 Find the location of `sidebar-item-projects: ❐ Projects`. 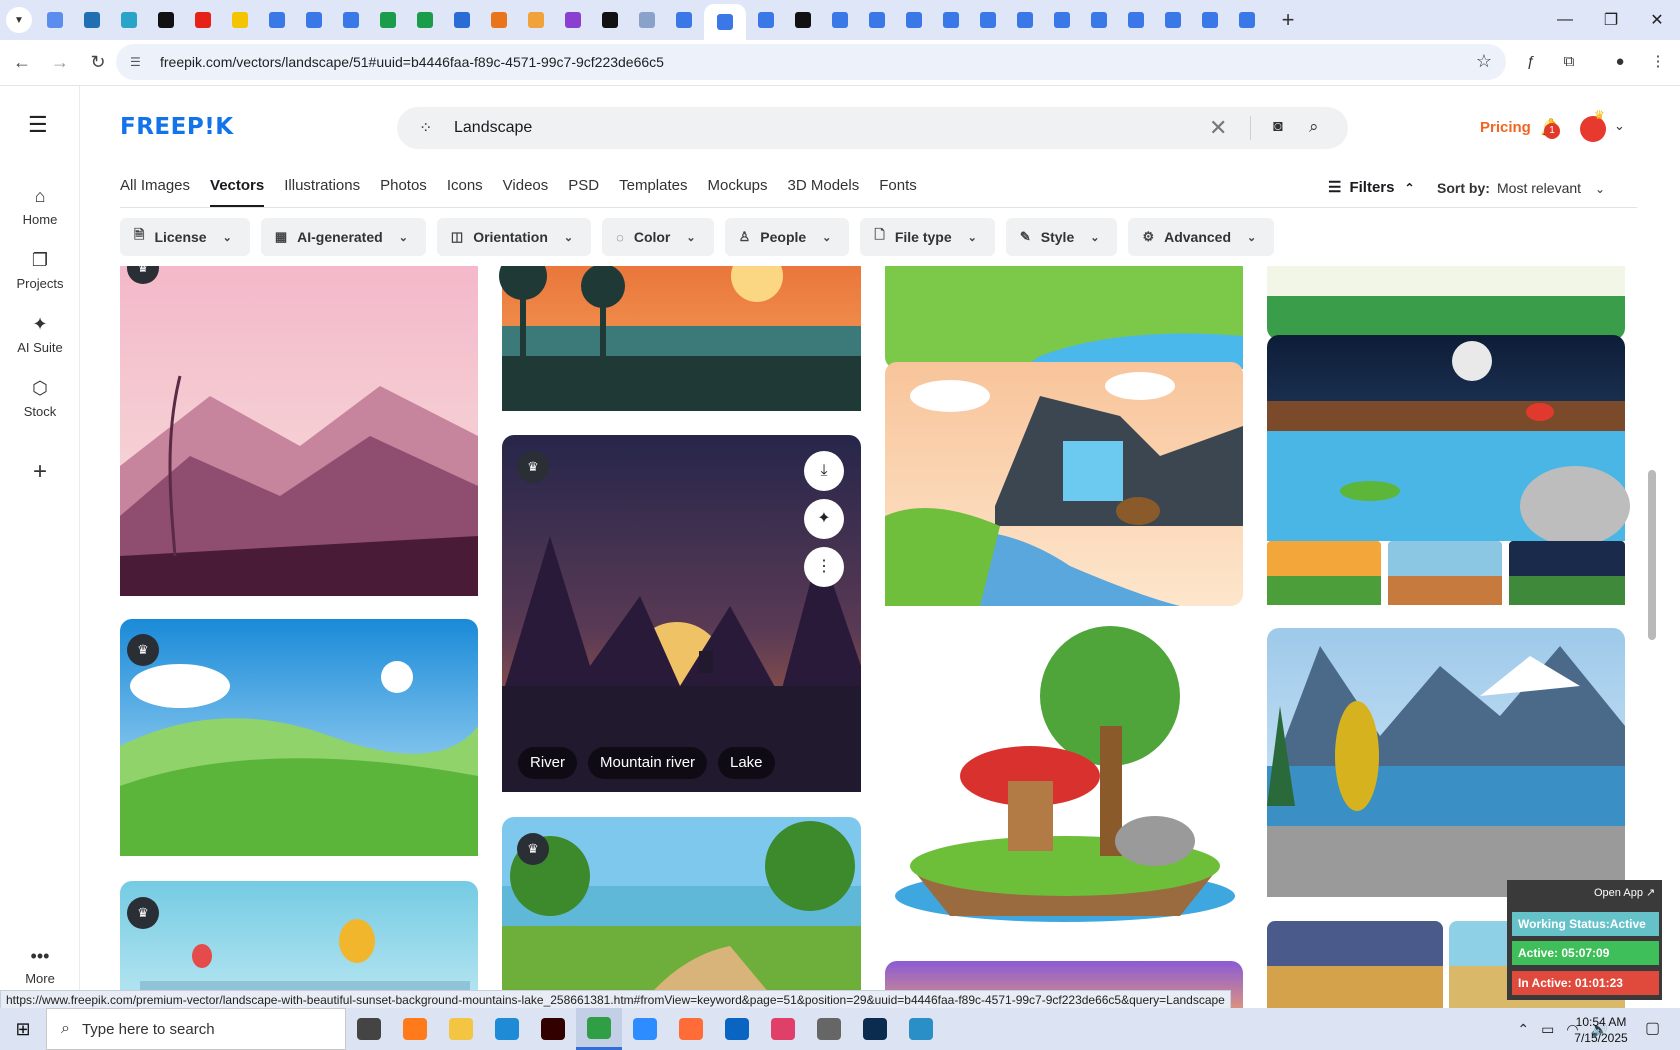

sidebar-item-projects: ❐ Projects is located at coordinates (40, 270).